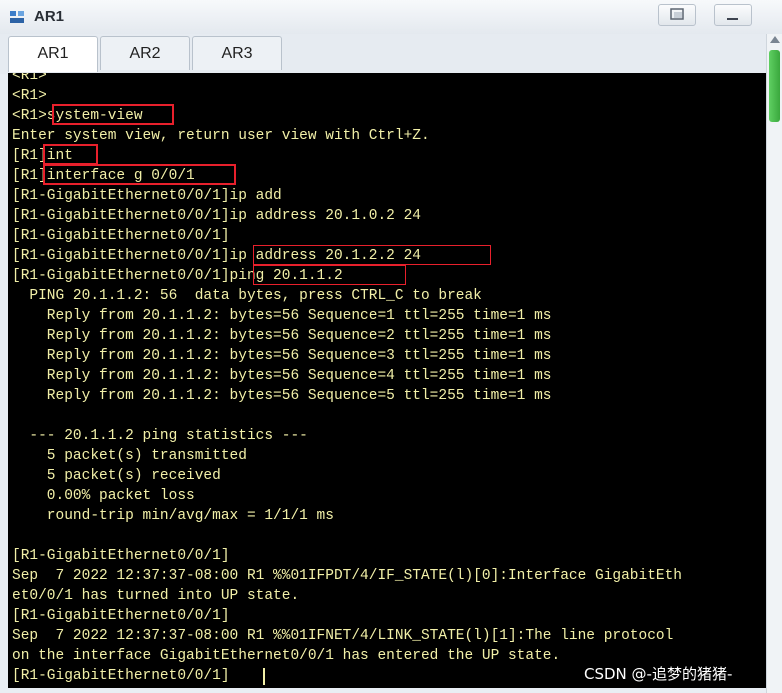  What do you see at coordinates (391, 54) in the screenshot?
I see `tab-bar: AR1 AR2 AR3` at bounding box center [391, 54].